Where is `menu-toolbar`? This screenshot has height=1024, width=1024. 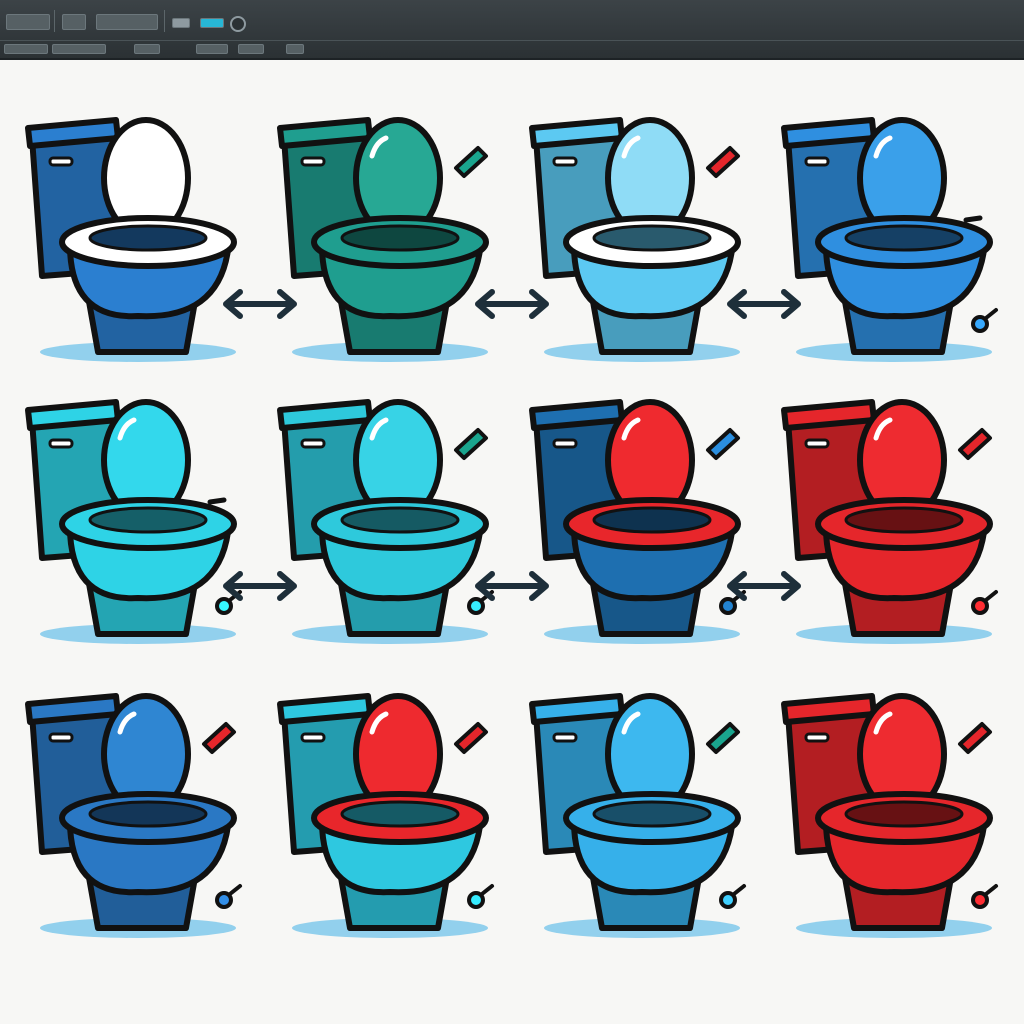 menu-toolbar is located at coordinates (512, 20).